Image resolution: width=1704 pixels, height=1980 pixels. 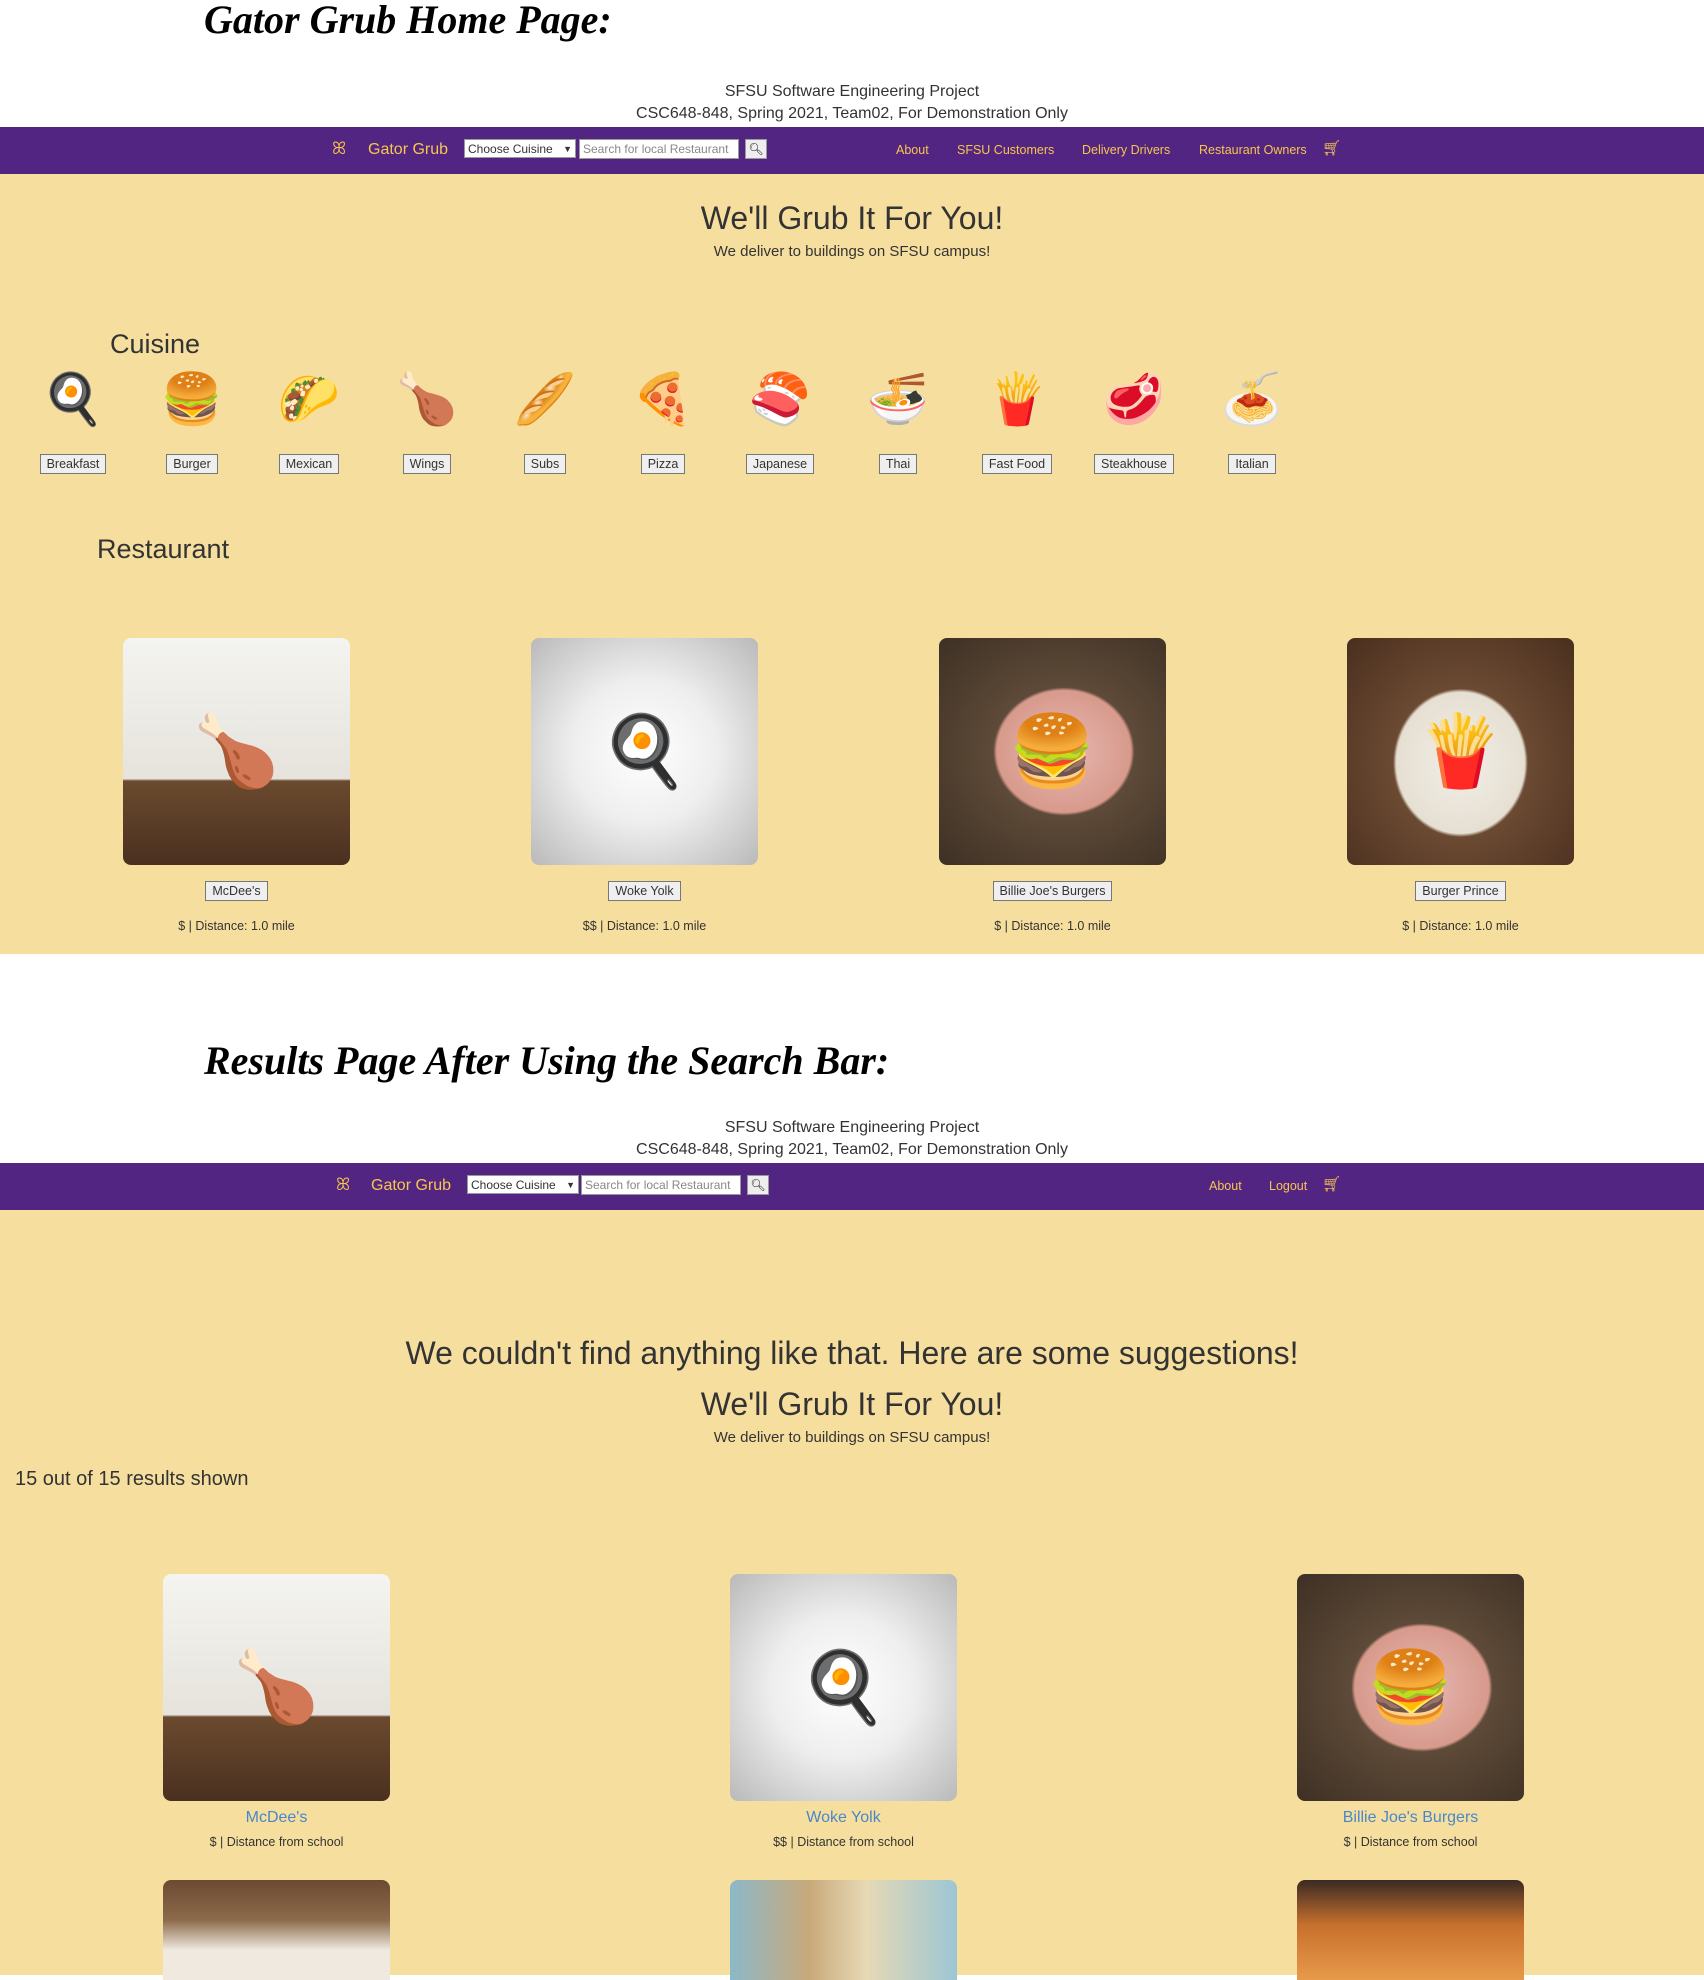 What do you see at coordinates (663, 464) in the screenshot?
I see `cuisine-button-pizza: Pizza` at bounding box center [663, 464].